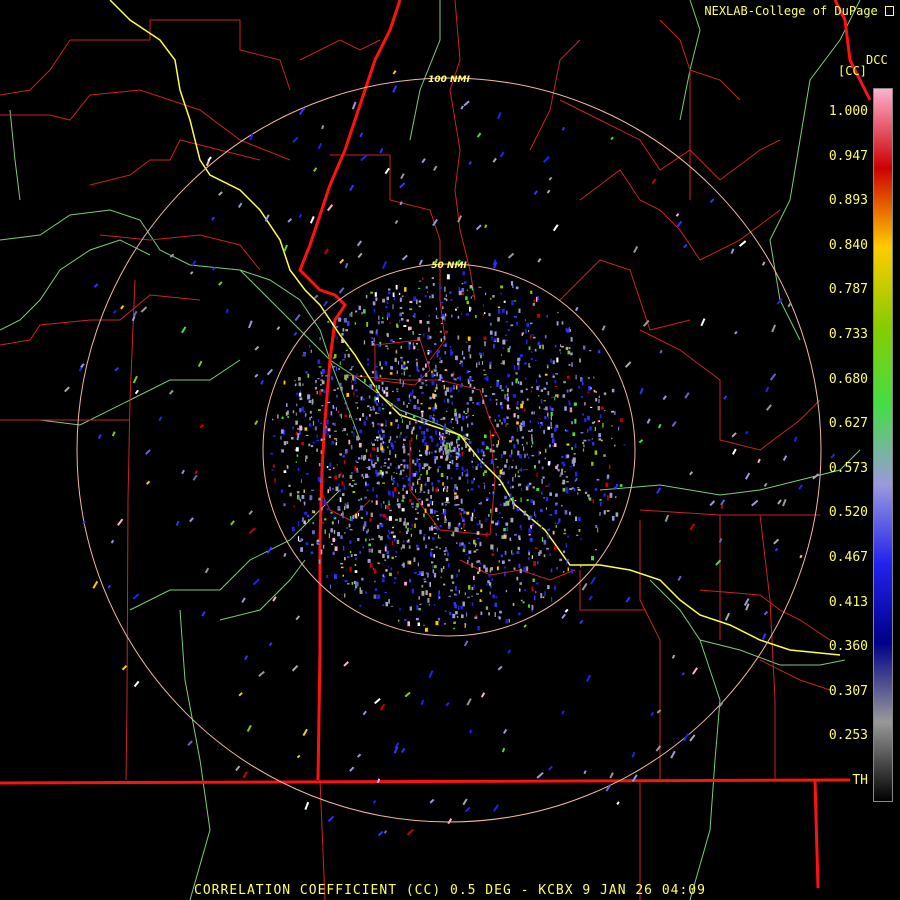 Image resolution: width=900 pixels, height=900 pixels. Describe the element at coordinates (449, 80) in the screenshot. I see `range-ring-label-100: 100 NMI` at that location.